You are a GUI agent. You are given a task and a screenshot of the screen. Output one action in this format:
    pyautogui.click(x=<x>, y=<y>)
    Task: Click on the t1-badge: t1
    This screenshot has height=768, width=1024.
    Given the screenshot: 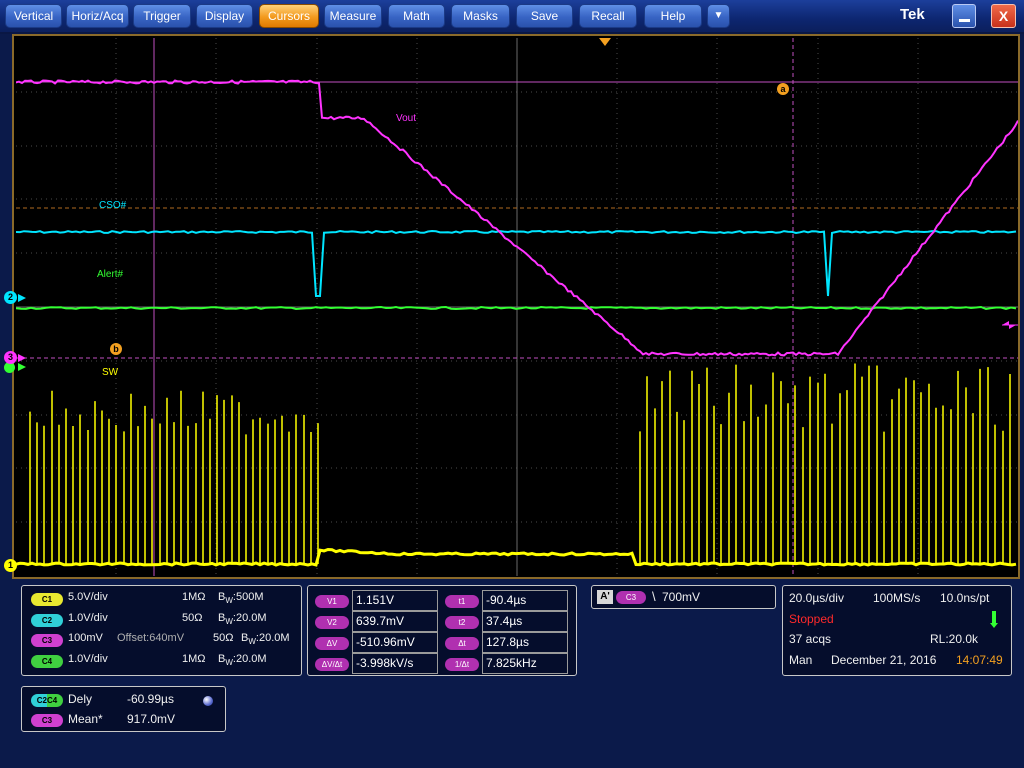 What is the action you would take?
    pyautogui.click(x=462, y=601)
    